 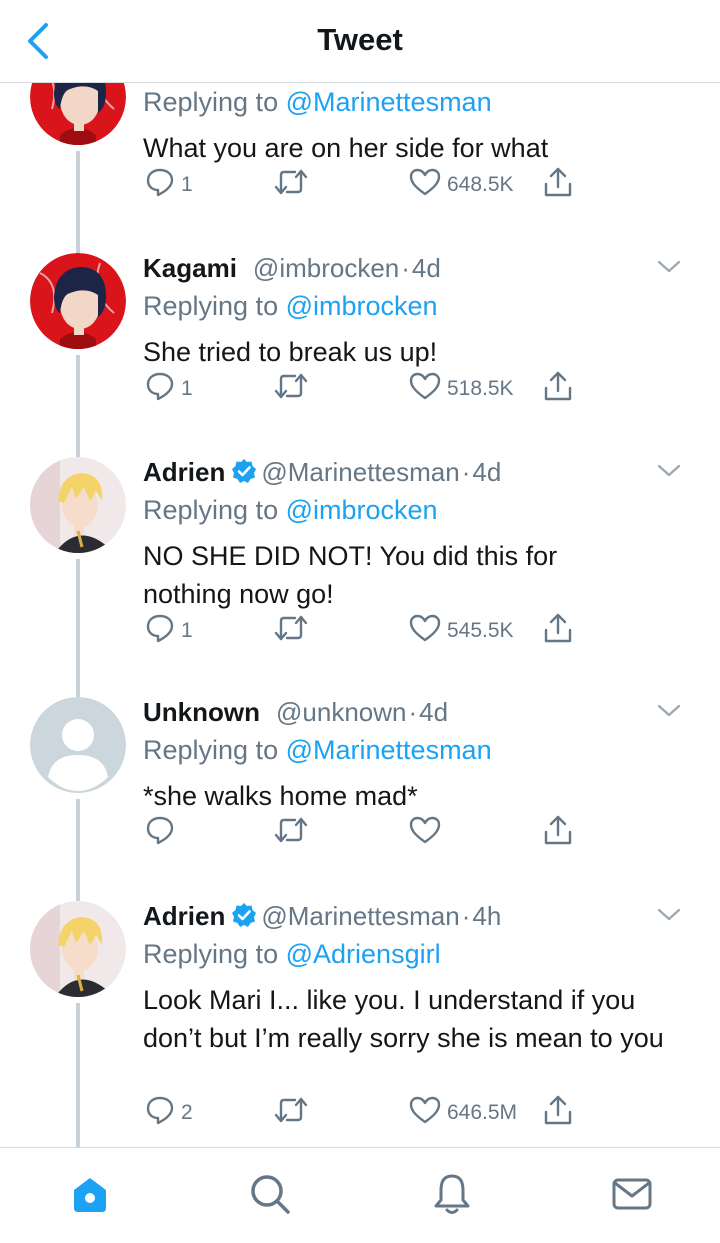 What do you see at coordinates (280, 796) in the screenshot?
I see `tweet-text: *she walks home mad*` at bounding box center [280, 796].